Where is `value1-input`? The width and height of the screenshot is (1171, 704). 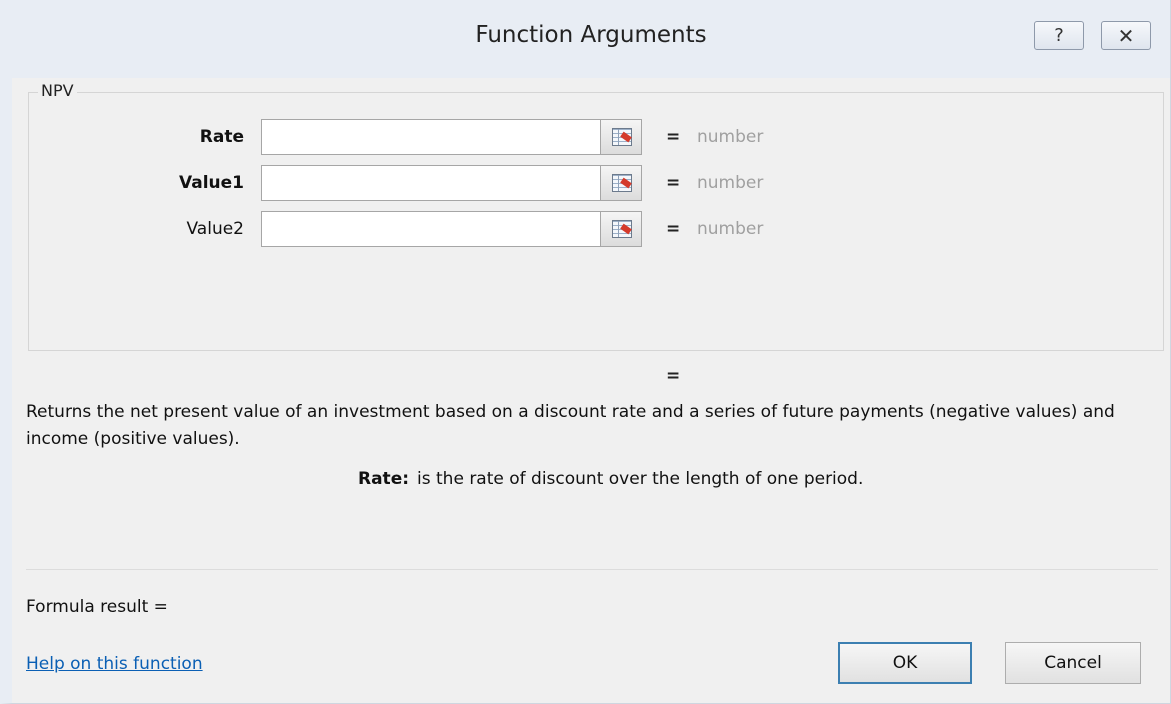
value1-input is located at coordinates (431, 183).